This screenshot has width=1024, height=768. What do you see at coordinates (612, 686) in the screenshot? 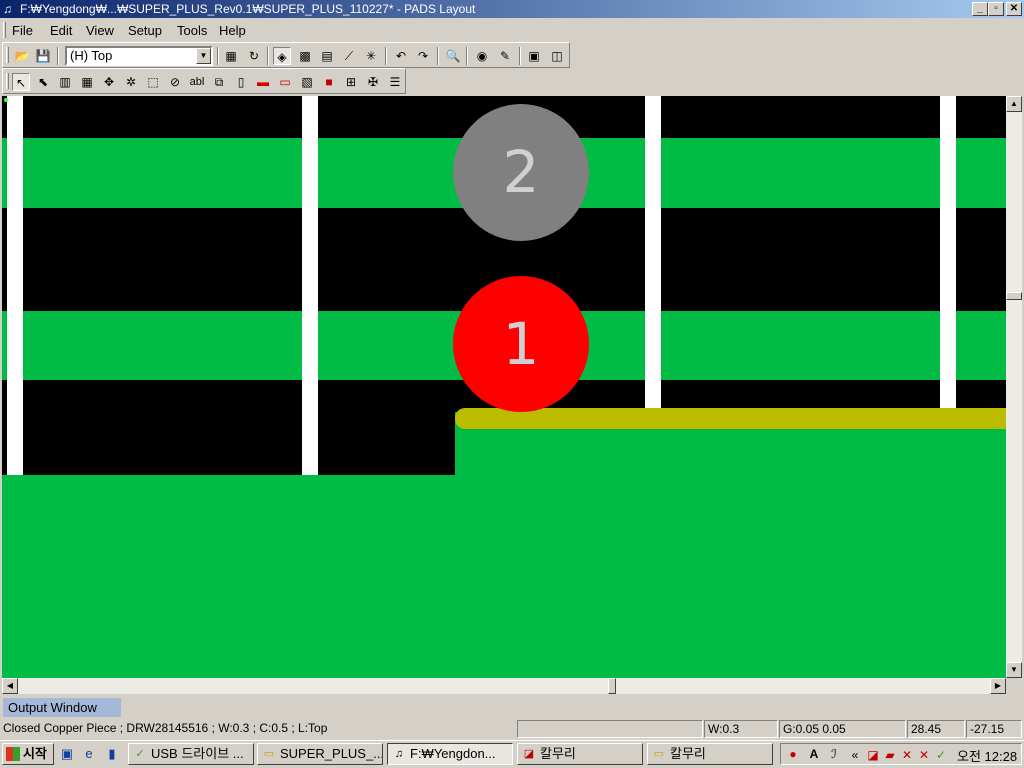
I see `horizontal-scroll-thumb` at bounding box center [612, 686].